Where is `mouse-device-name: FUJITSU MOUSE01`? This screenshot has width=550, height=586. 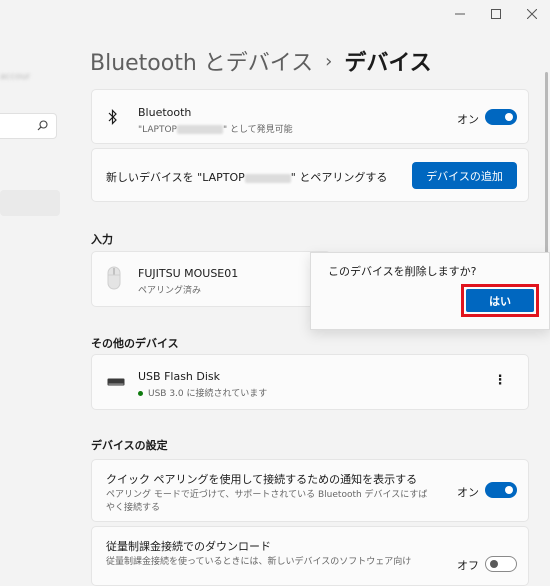 mouse-device-name: FUJITSU MOUSE01 is located at coordinates (188, 273).